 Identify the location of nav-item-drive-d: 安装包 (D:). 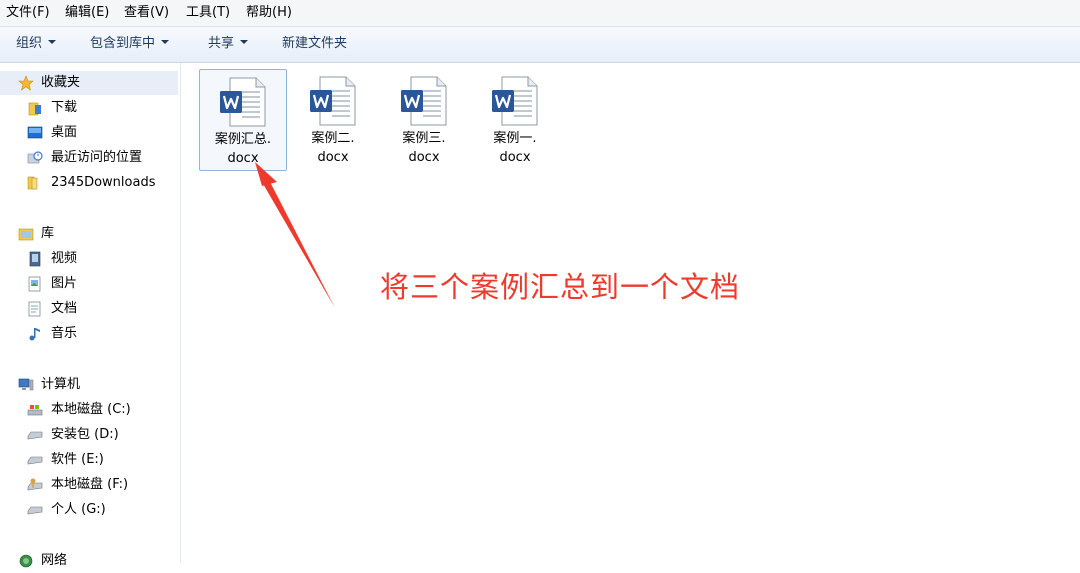
(89, 435).